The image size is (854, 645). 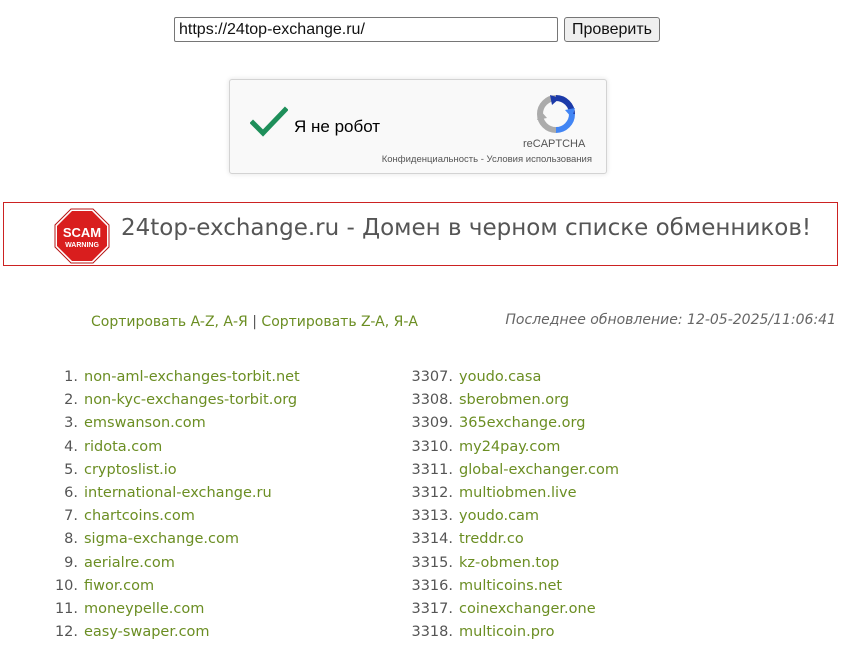 What do you see at coordinates (580, 516) in the screenshot?
I see `list-item: 3313. youdo.cam` at bounding box center [580, 516].